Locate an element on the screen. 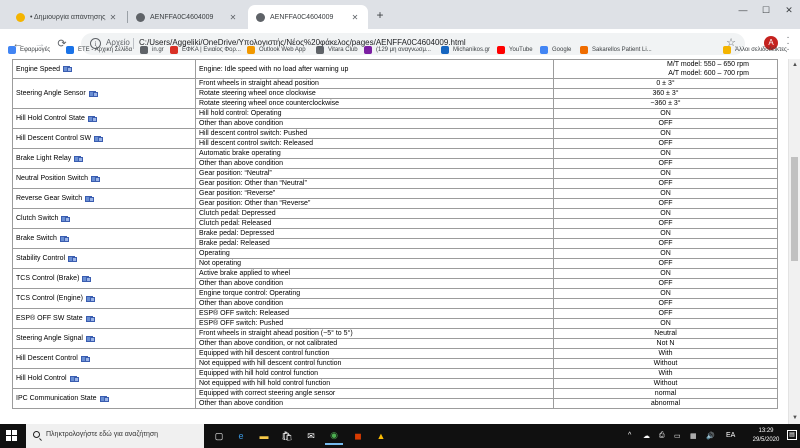 The image size is (800, 448). tab-title: AENFFA0C4604009 is located at coordinates (302, 17).